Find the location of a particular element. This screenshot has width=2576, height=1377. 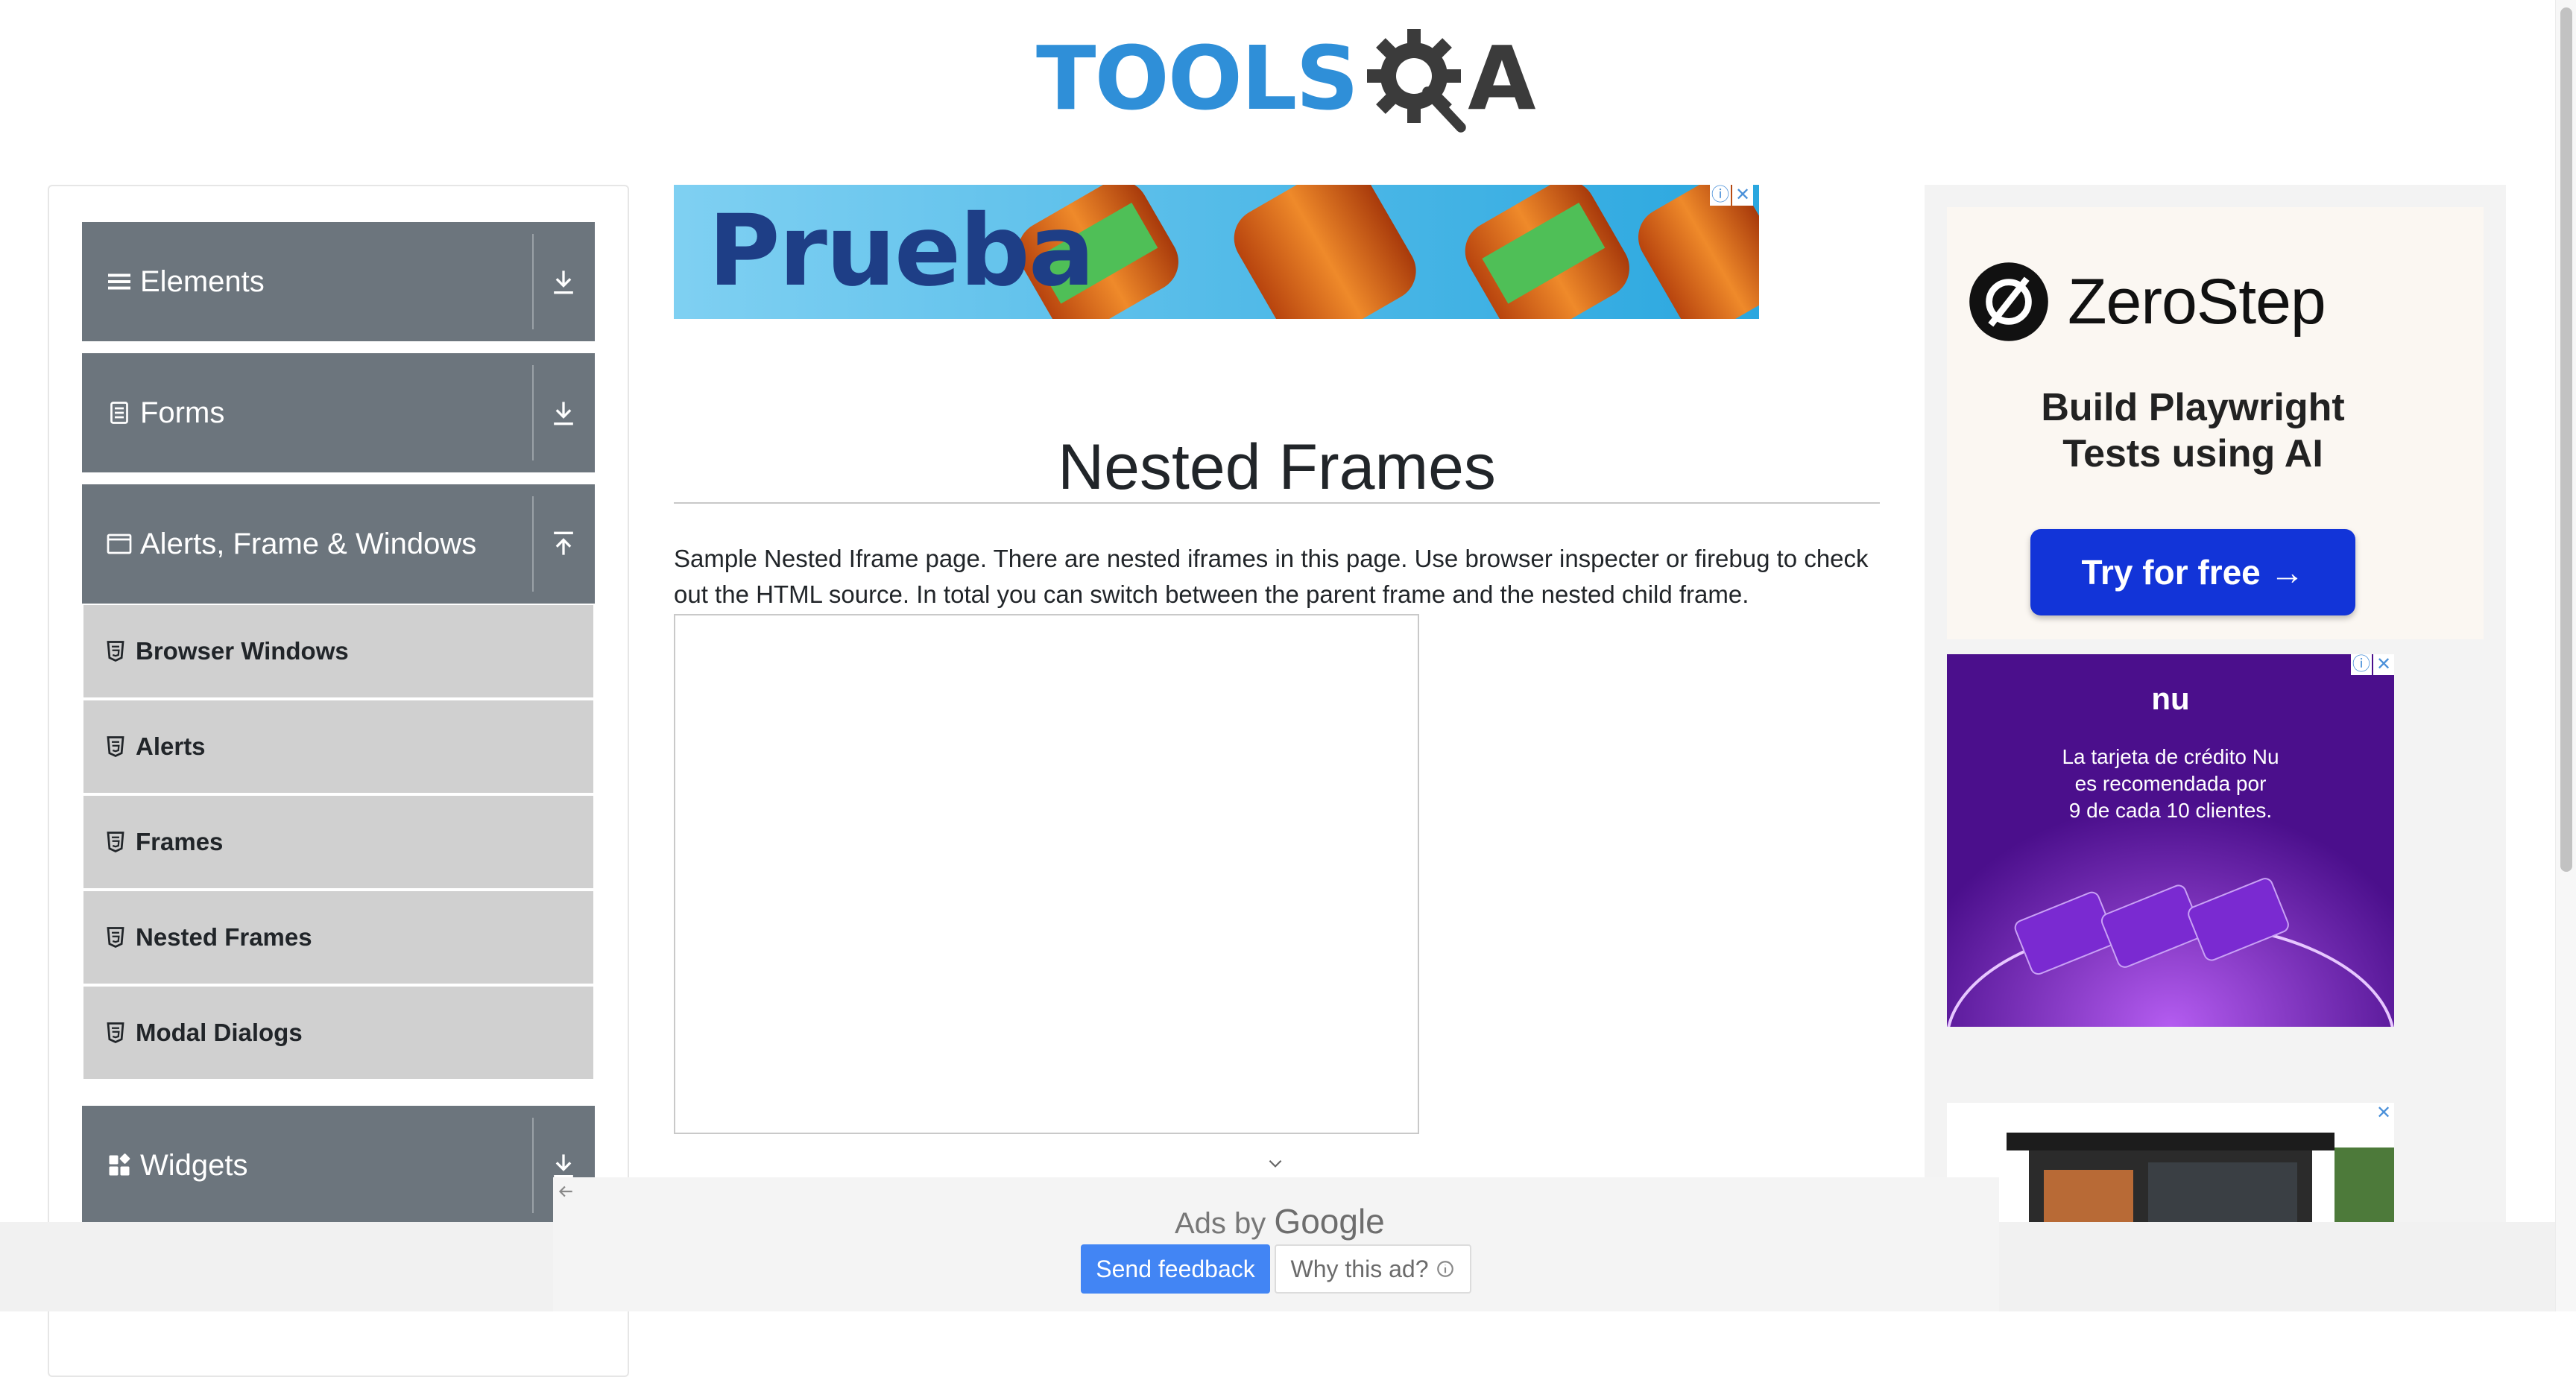

window-icon is located at coordinates (119, 544).